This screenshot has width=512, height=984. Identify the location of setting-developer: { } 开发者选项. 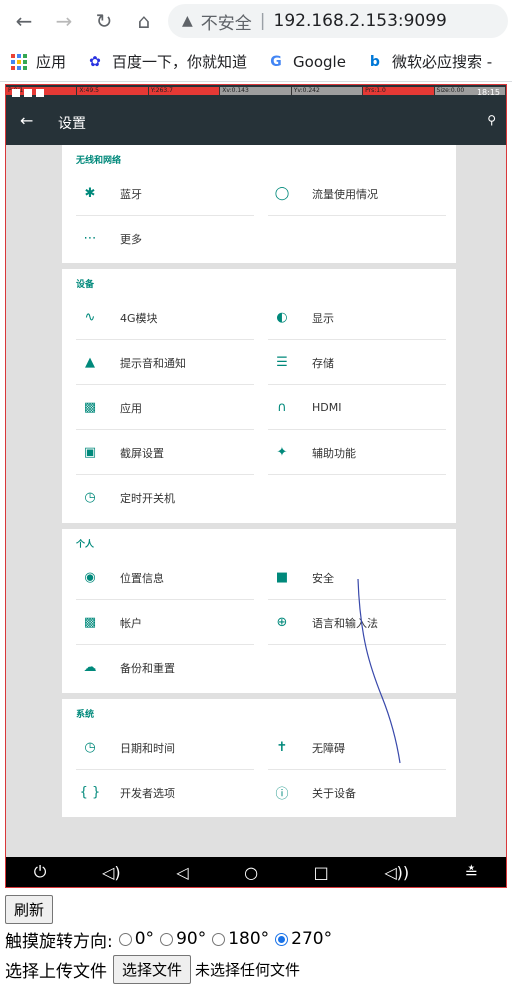
(165, 792).